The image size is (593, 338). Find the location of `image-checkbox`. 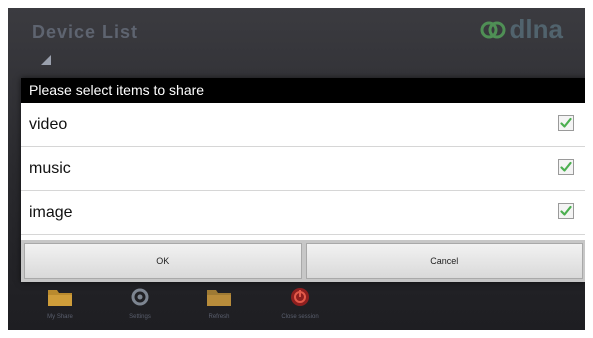

image-checkbox is located at coordinates (566, 211).